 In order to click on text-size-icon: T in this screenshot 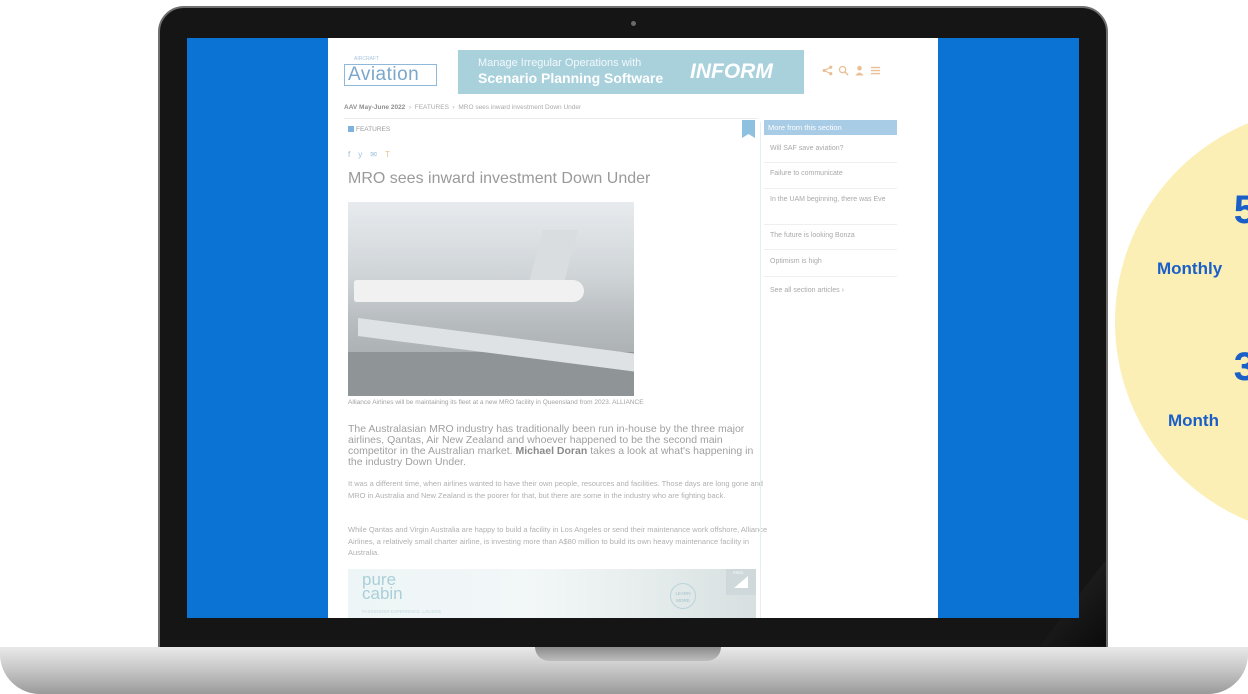, I will do `click(387, 154)`.